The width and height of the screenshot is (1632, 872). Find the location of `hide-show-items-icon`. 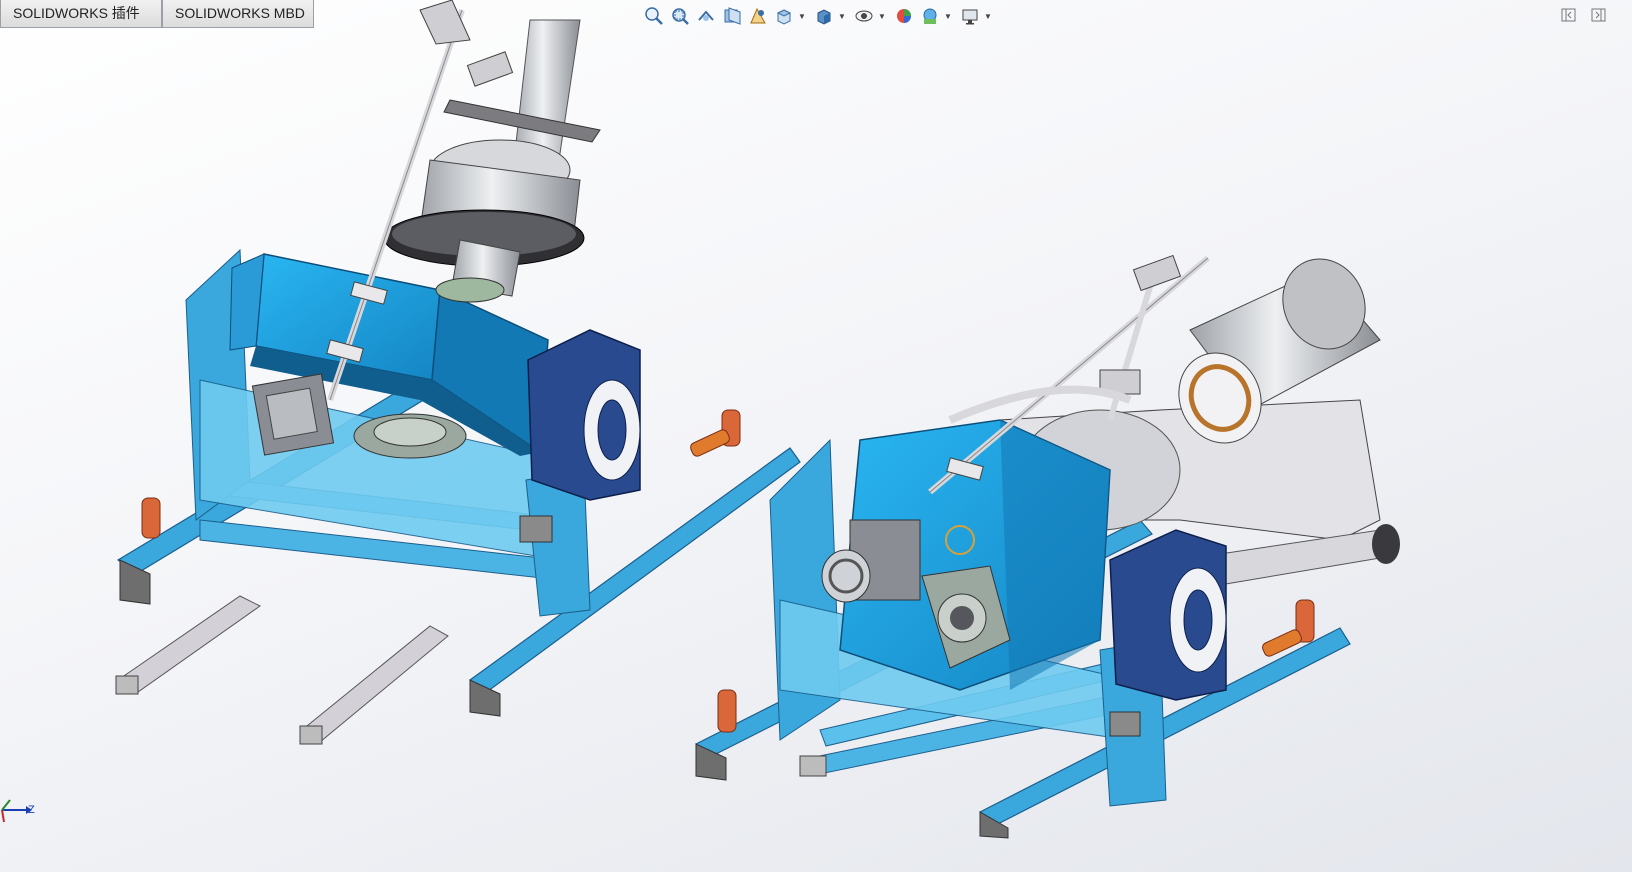

hide-show-items-icon is located at coordinates (864, 16).